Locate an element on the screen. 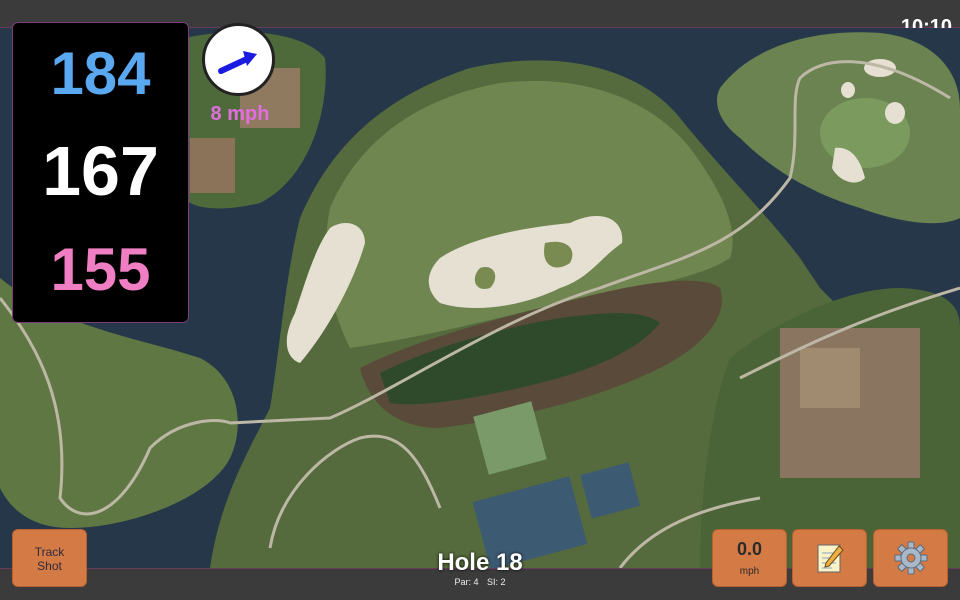 This screenshot has height=600, width=960. settings-button is located at coordinates (910, 558).